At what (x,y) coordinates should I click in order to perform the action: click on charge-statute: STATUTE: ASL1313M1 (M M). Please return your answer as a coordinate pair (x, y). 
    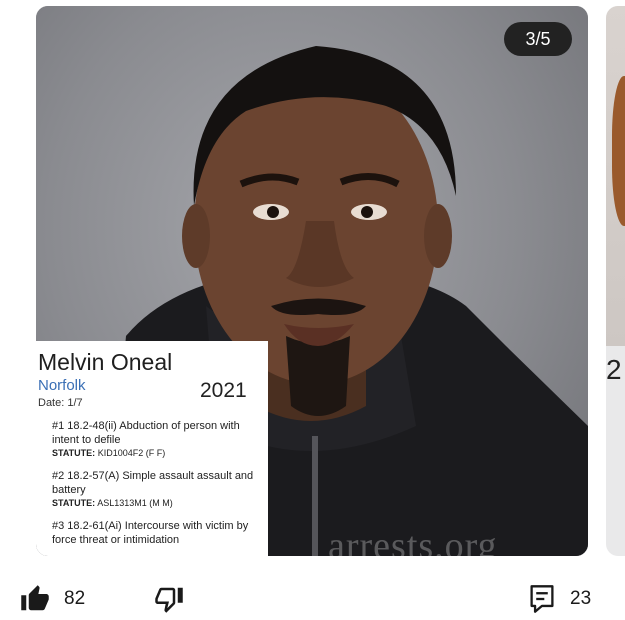
    Looking at the image, I should click on (159, 503).